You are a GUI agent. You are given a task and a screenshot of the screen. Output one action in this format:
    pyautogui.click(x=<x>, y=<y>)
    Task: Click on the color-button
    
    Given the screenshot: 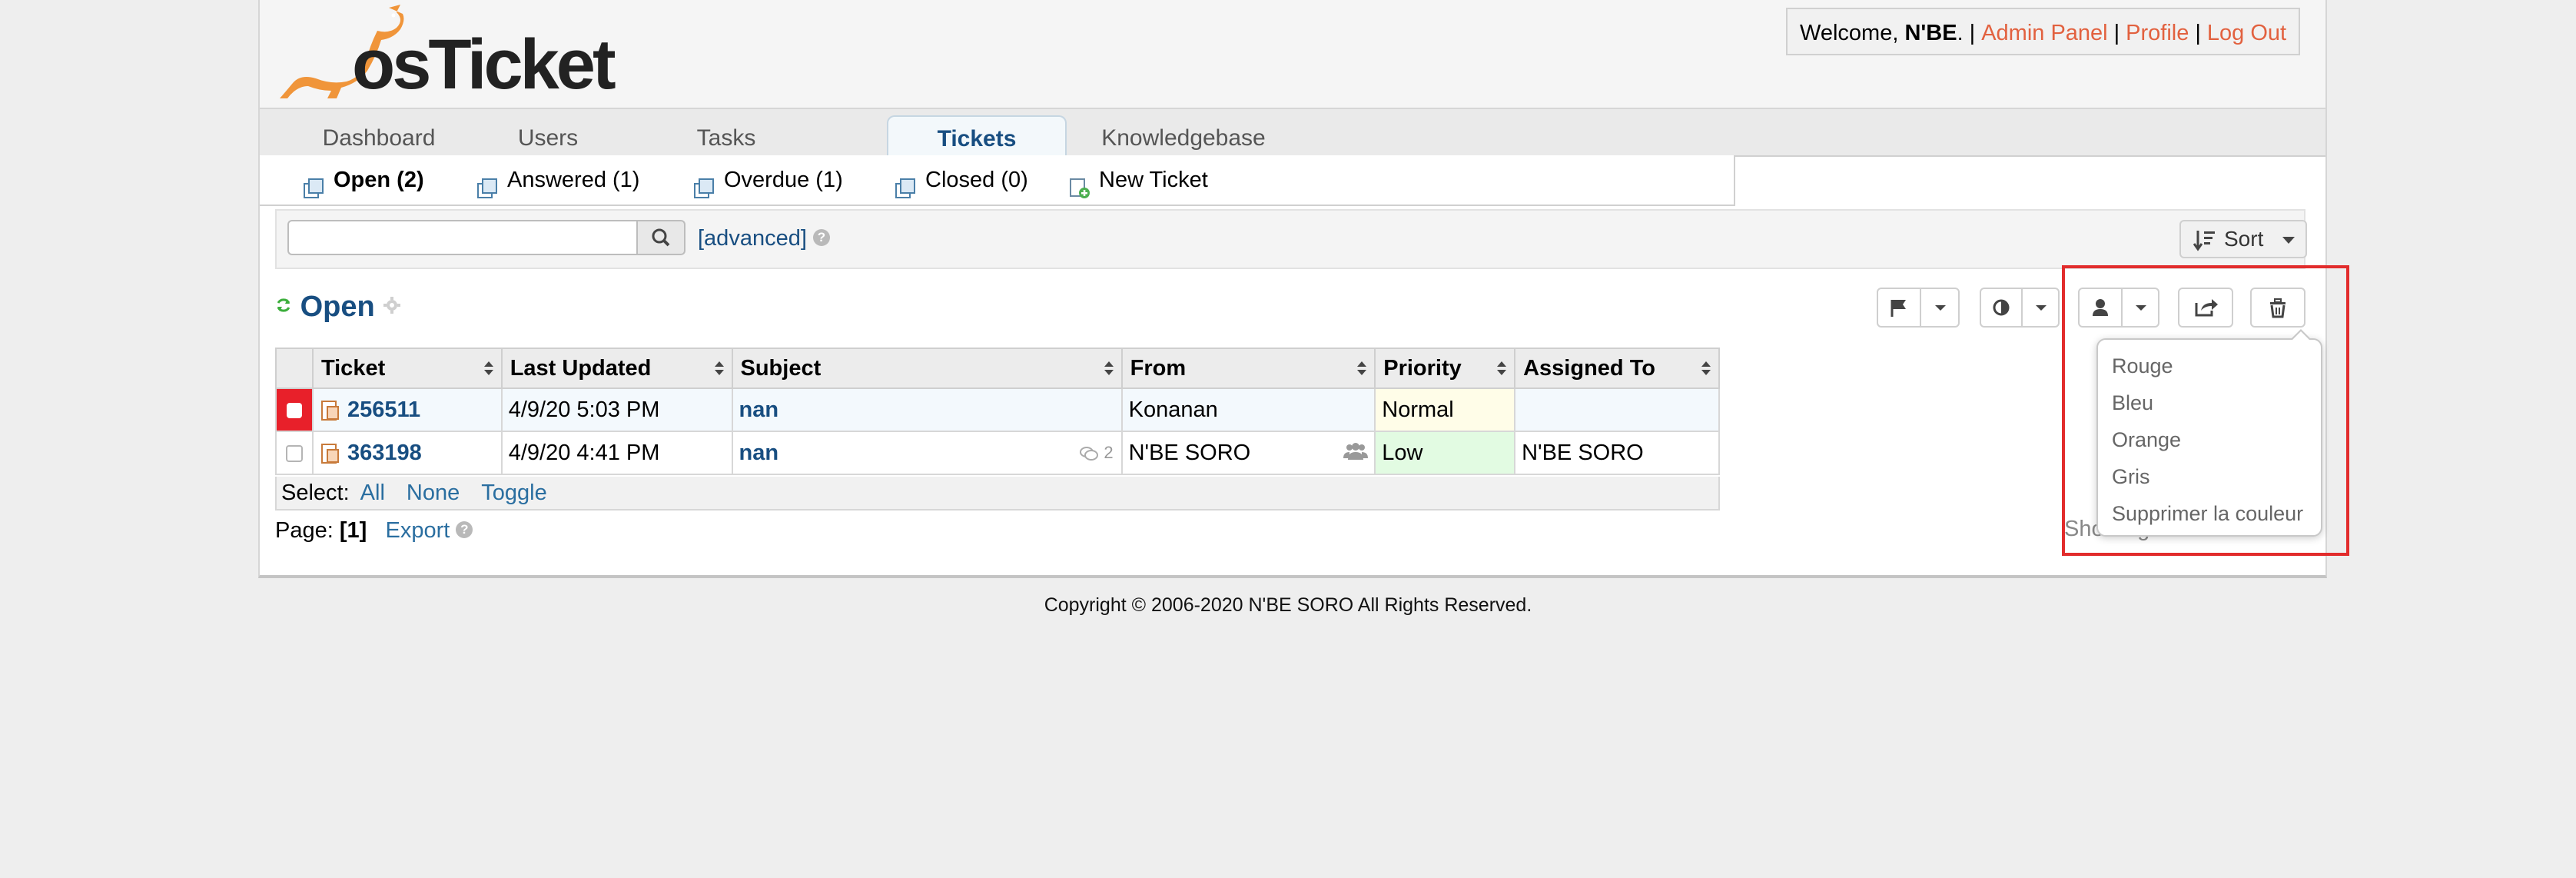 What is the action you would take?
    pyautogui.click(x=2020, y=308)
    